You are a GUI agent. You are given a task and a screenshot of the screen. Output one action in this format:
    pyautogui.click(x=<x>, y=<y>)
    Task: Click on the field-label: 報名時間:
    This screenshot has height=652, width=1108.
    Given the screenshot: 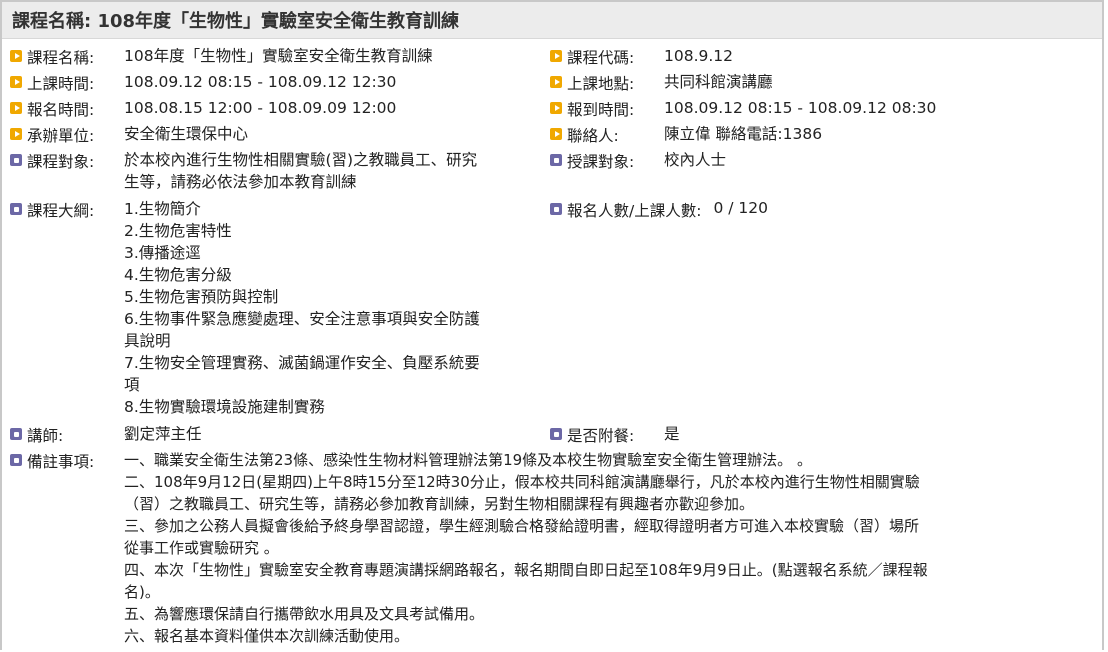 What is the action you would take?
    pyautogui.click(x=61, y=110)
    